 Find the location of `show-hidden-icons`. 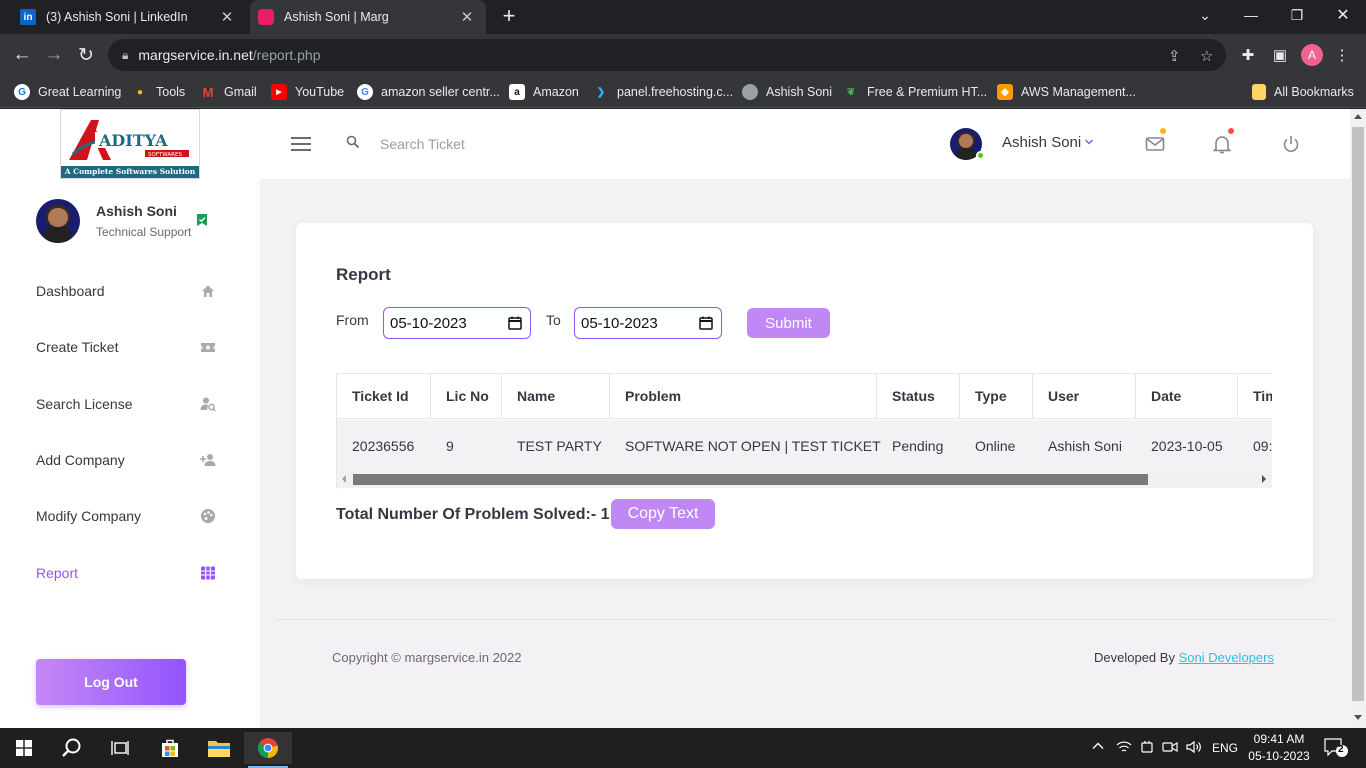

show-hidden-icons is located at coordinates (1098, 747).